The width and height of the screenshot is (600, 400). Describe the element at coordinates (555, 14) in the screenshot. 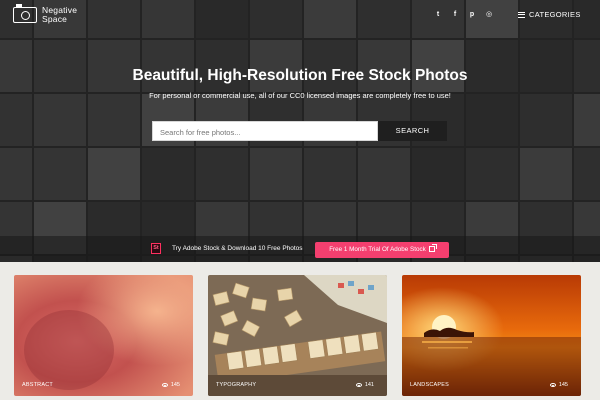

I see `categories-label: CATEGORIES` at that location.